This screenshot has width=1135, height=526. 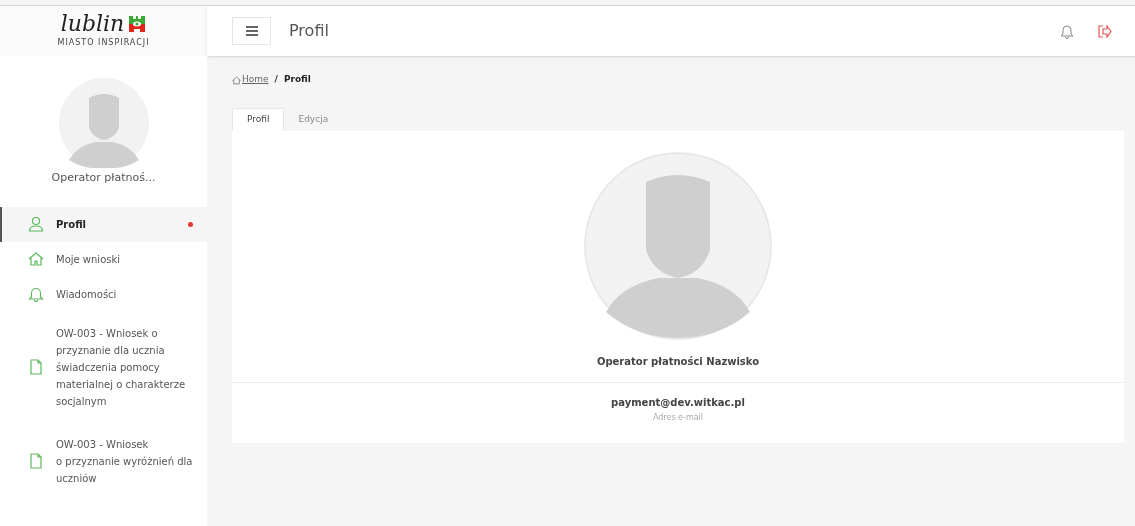 I want to click on menu-button, so click(x=251, y=31).